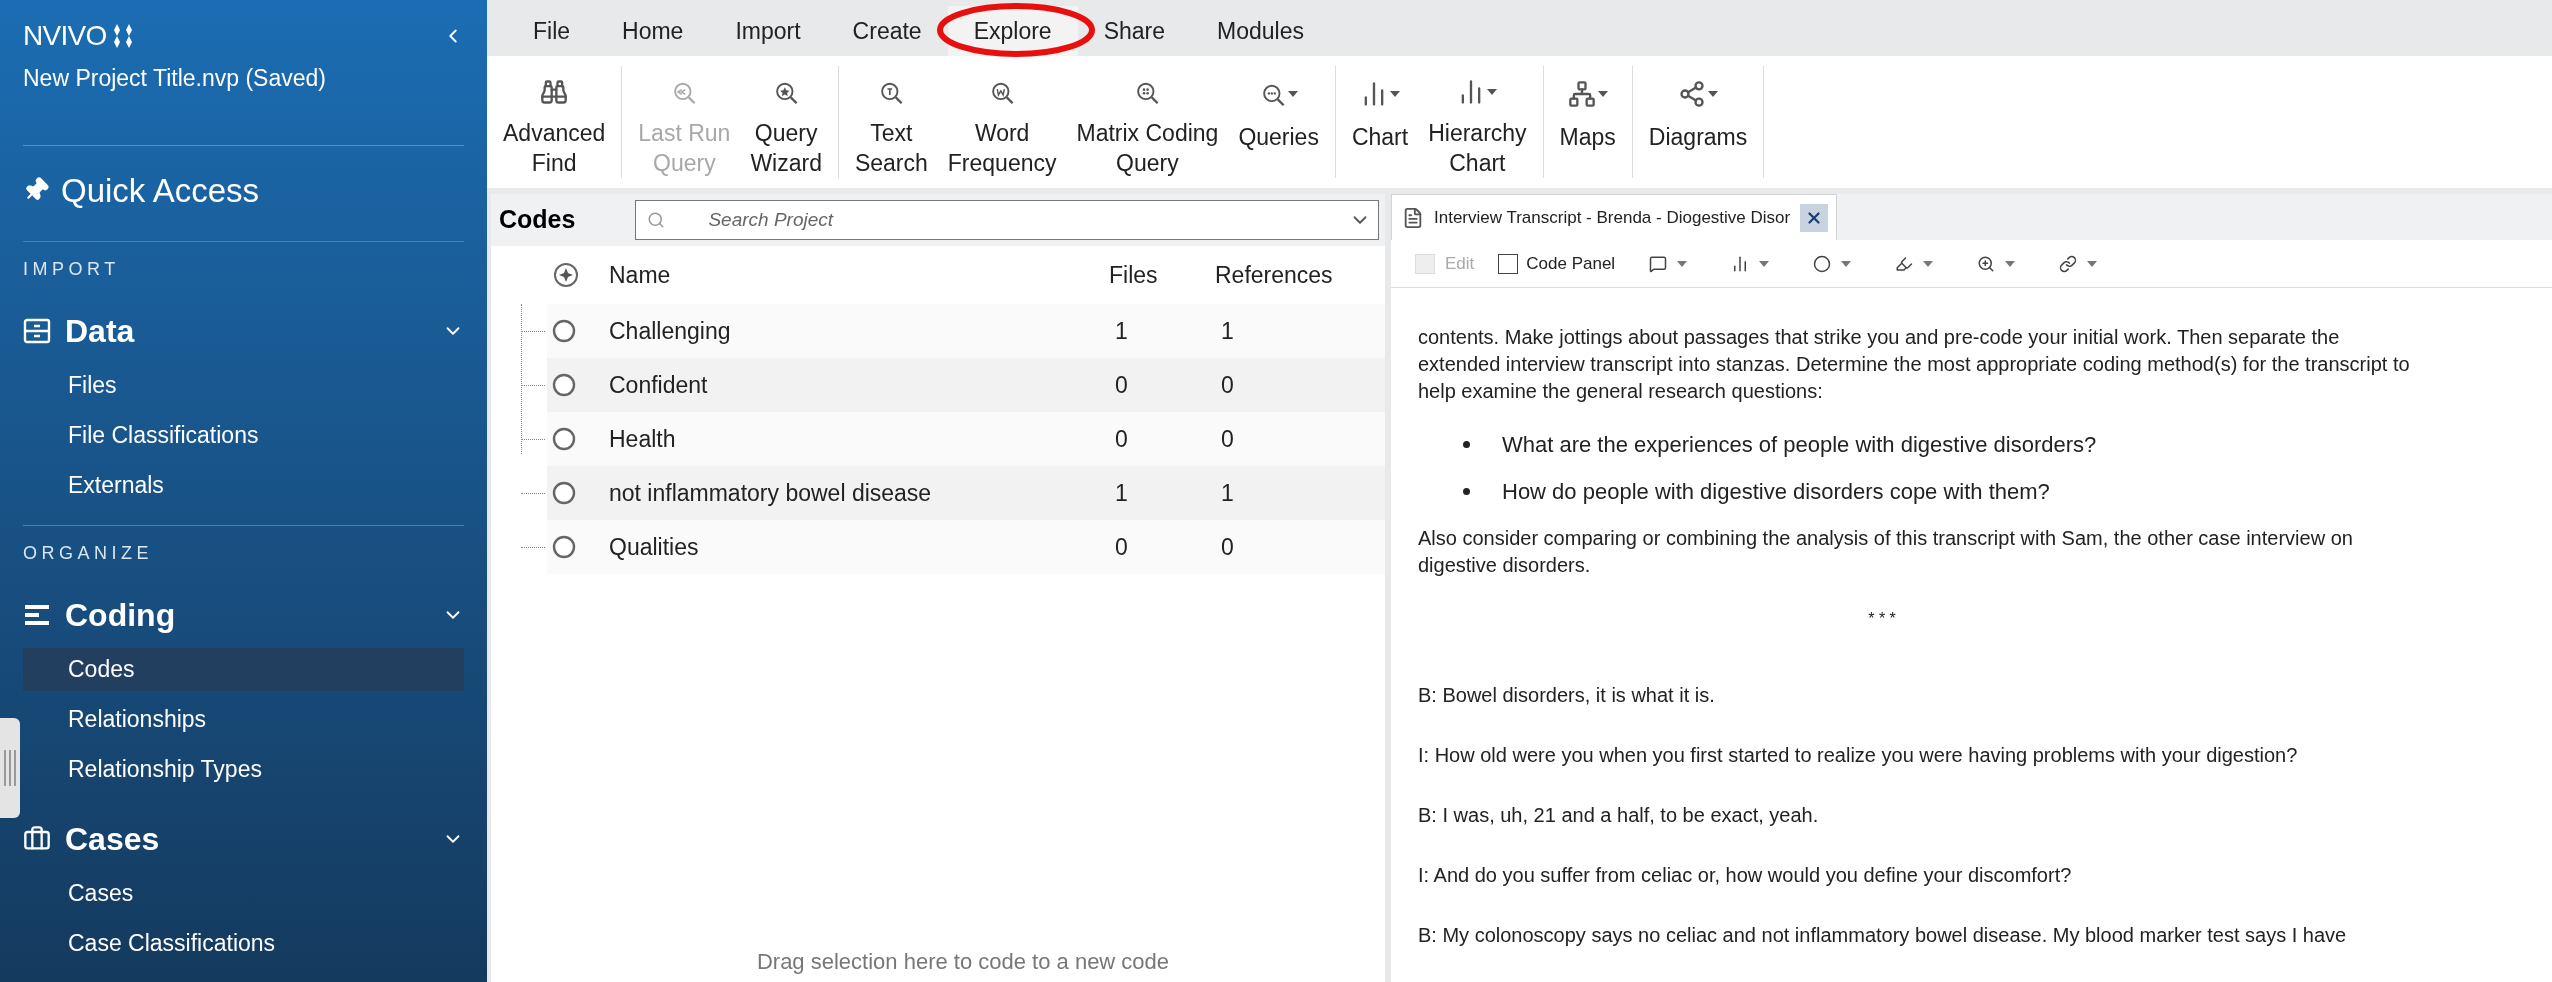  I want to click on group-header: Coding, so click(243, 615).